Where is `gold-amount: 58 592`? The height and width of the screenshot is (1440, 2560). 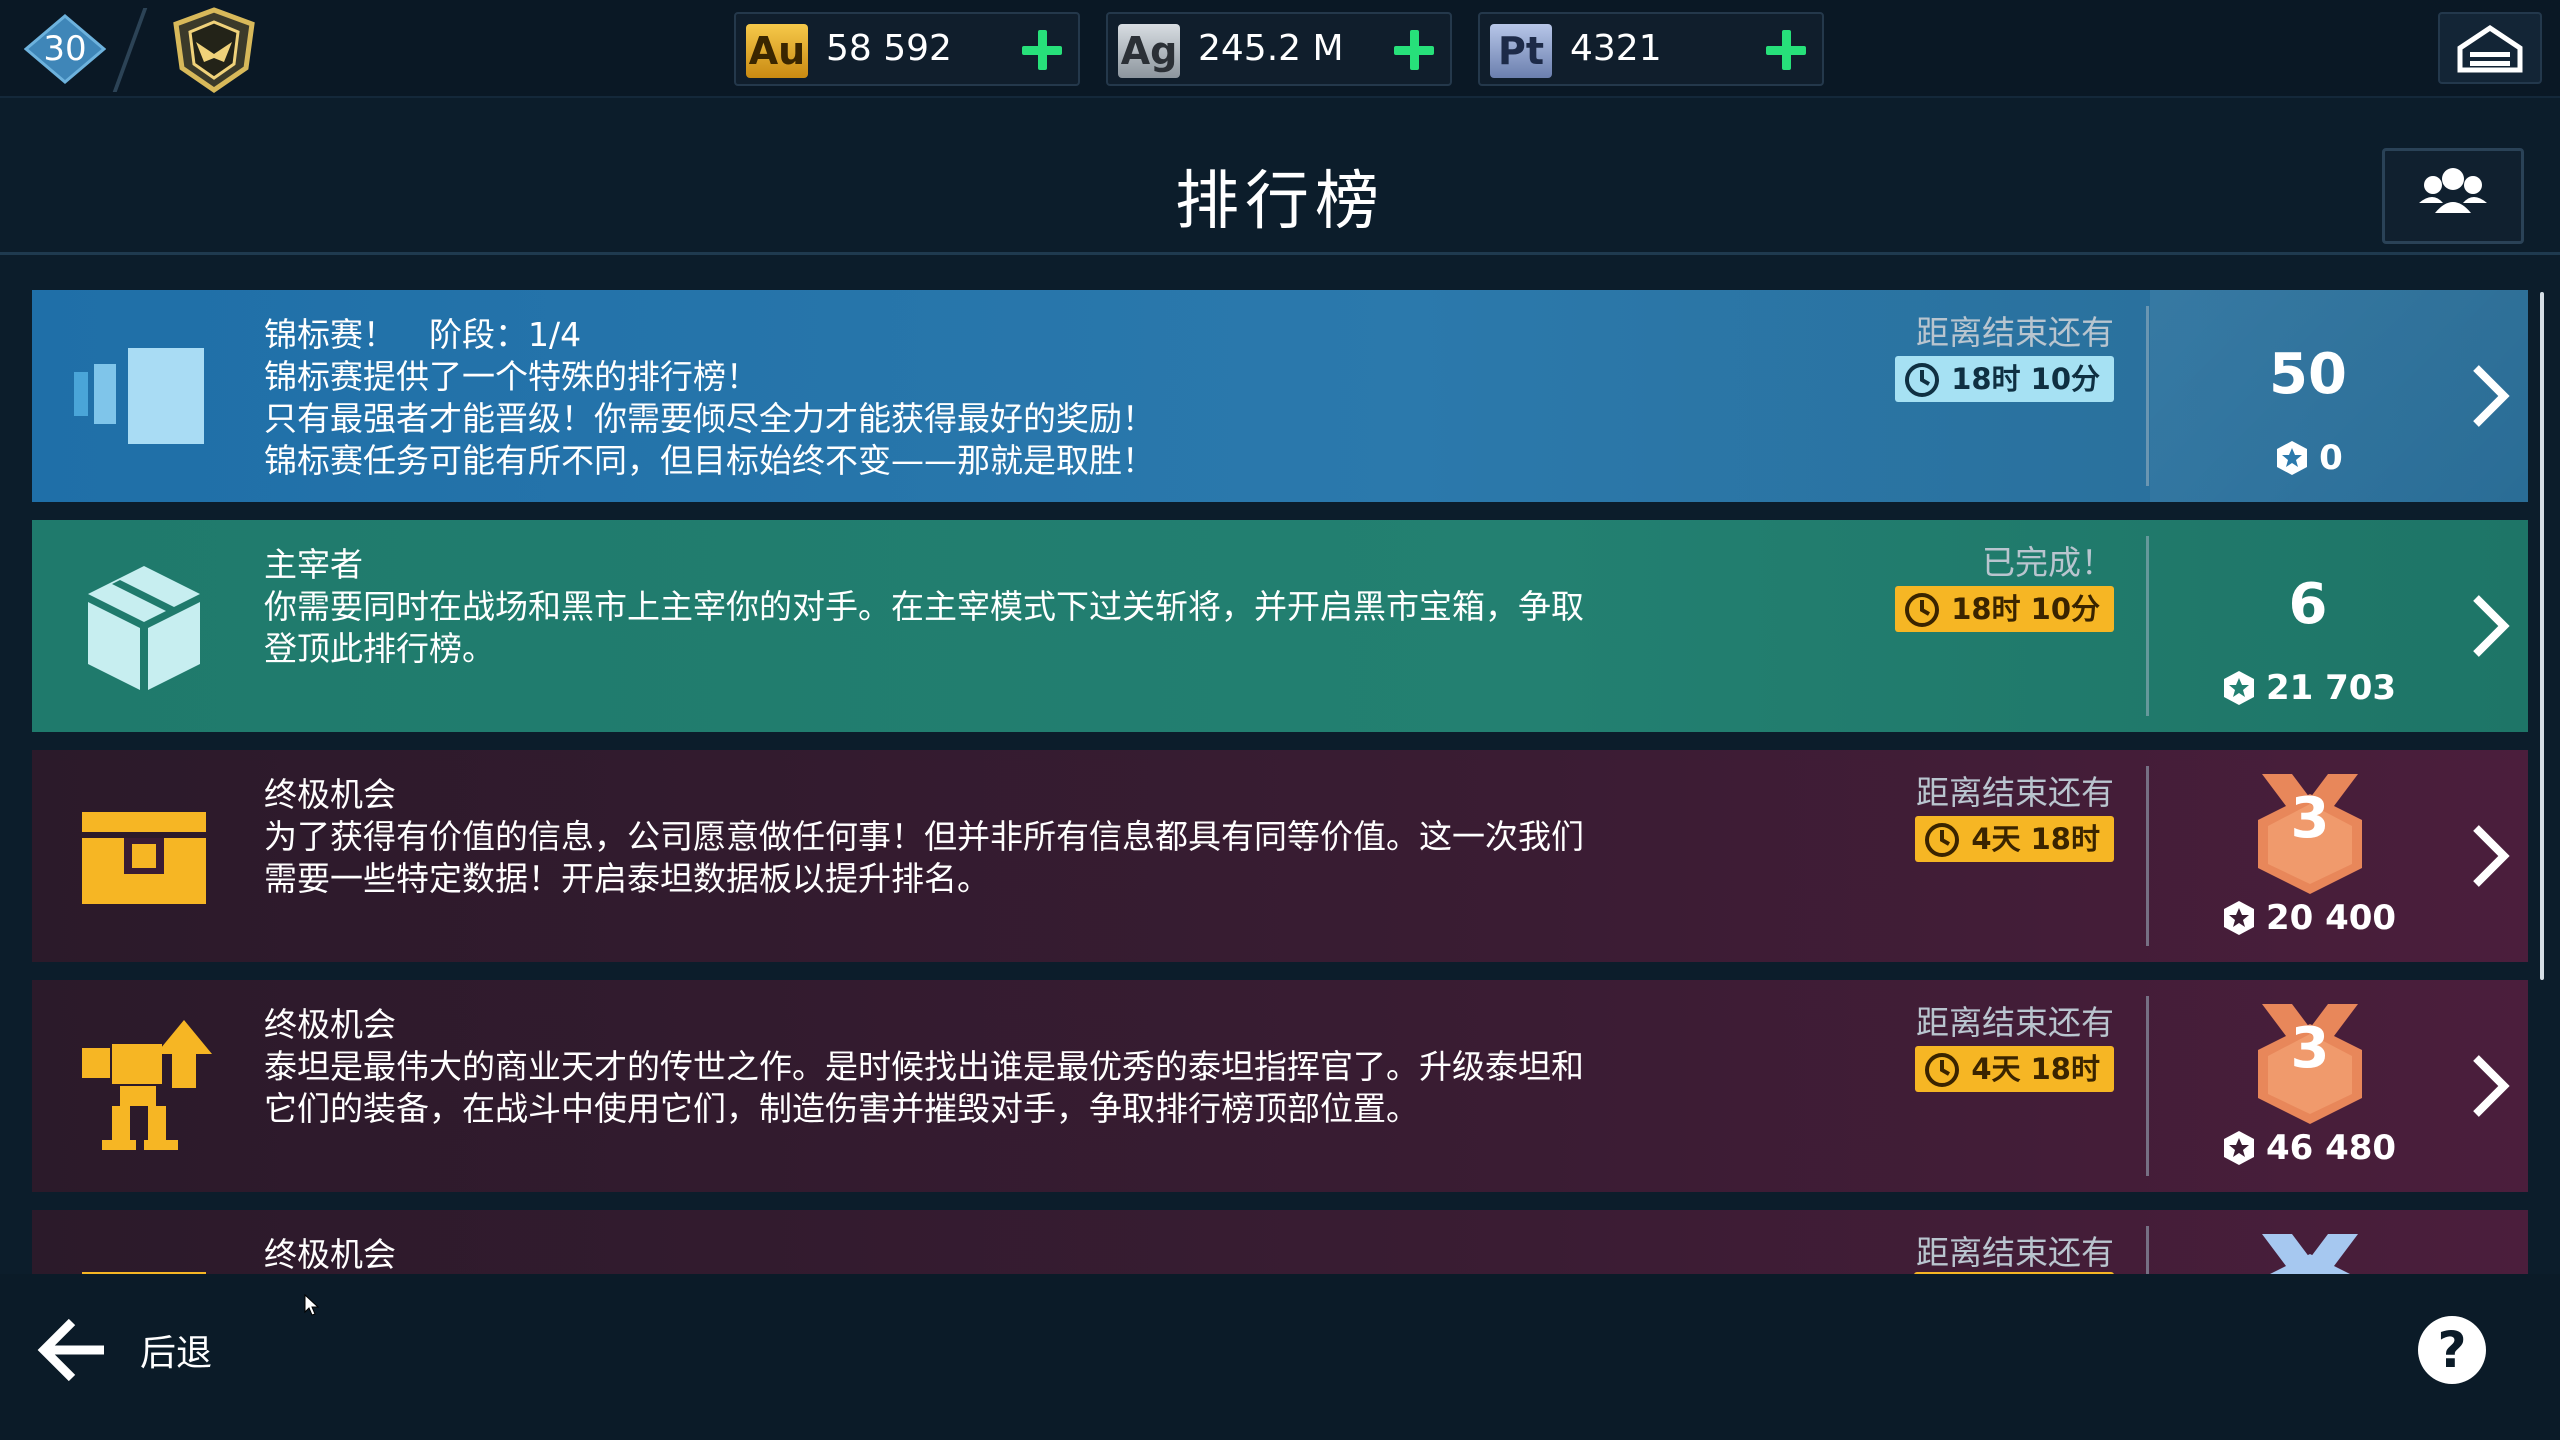
gold-amount: 58 592 is located at coordinates (889, 48).